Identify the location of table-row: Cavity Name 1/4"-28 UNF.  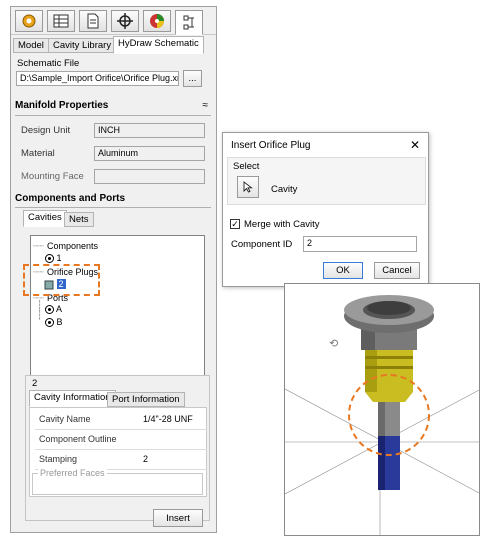
(121, 420).